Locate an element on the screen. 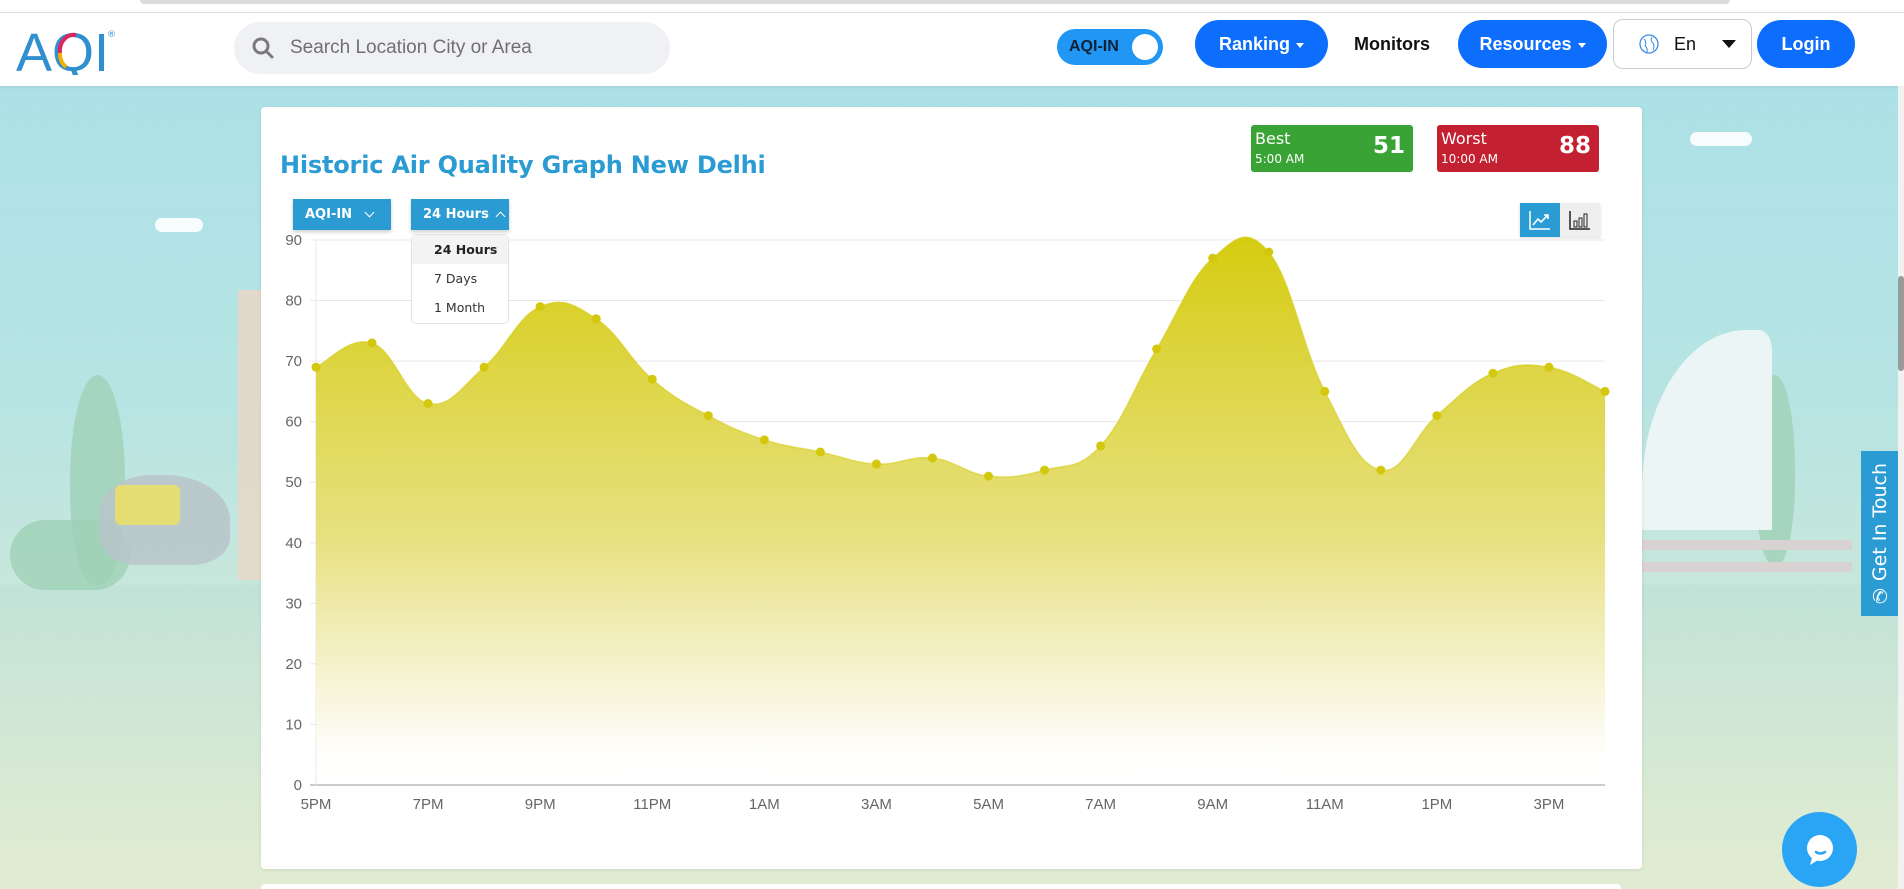  best-value: 51 is located at coordinates (1388, 146).